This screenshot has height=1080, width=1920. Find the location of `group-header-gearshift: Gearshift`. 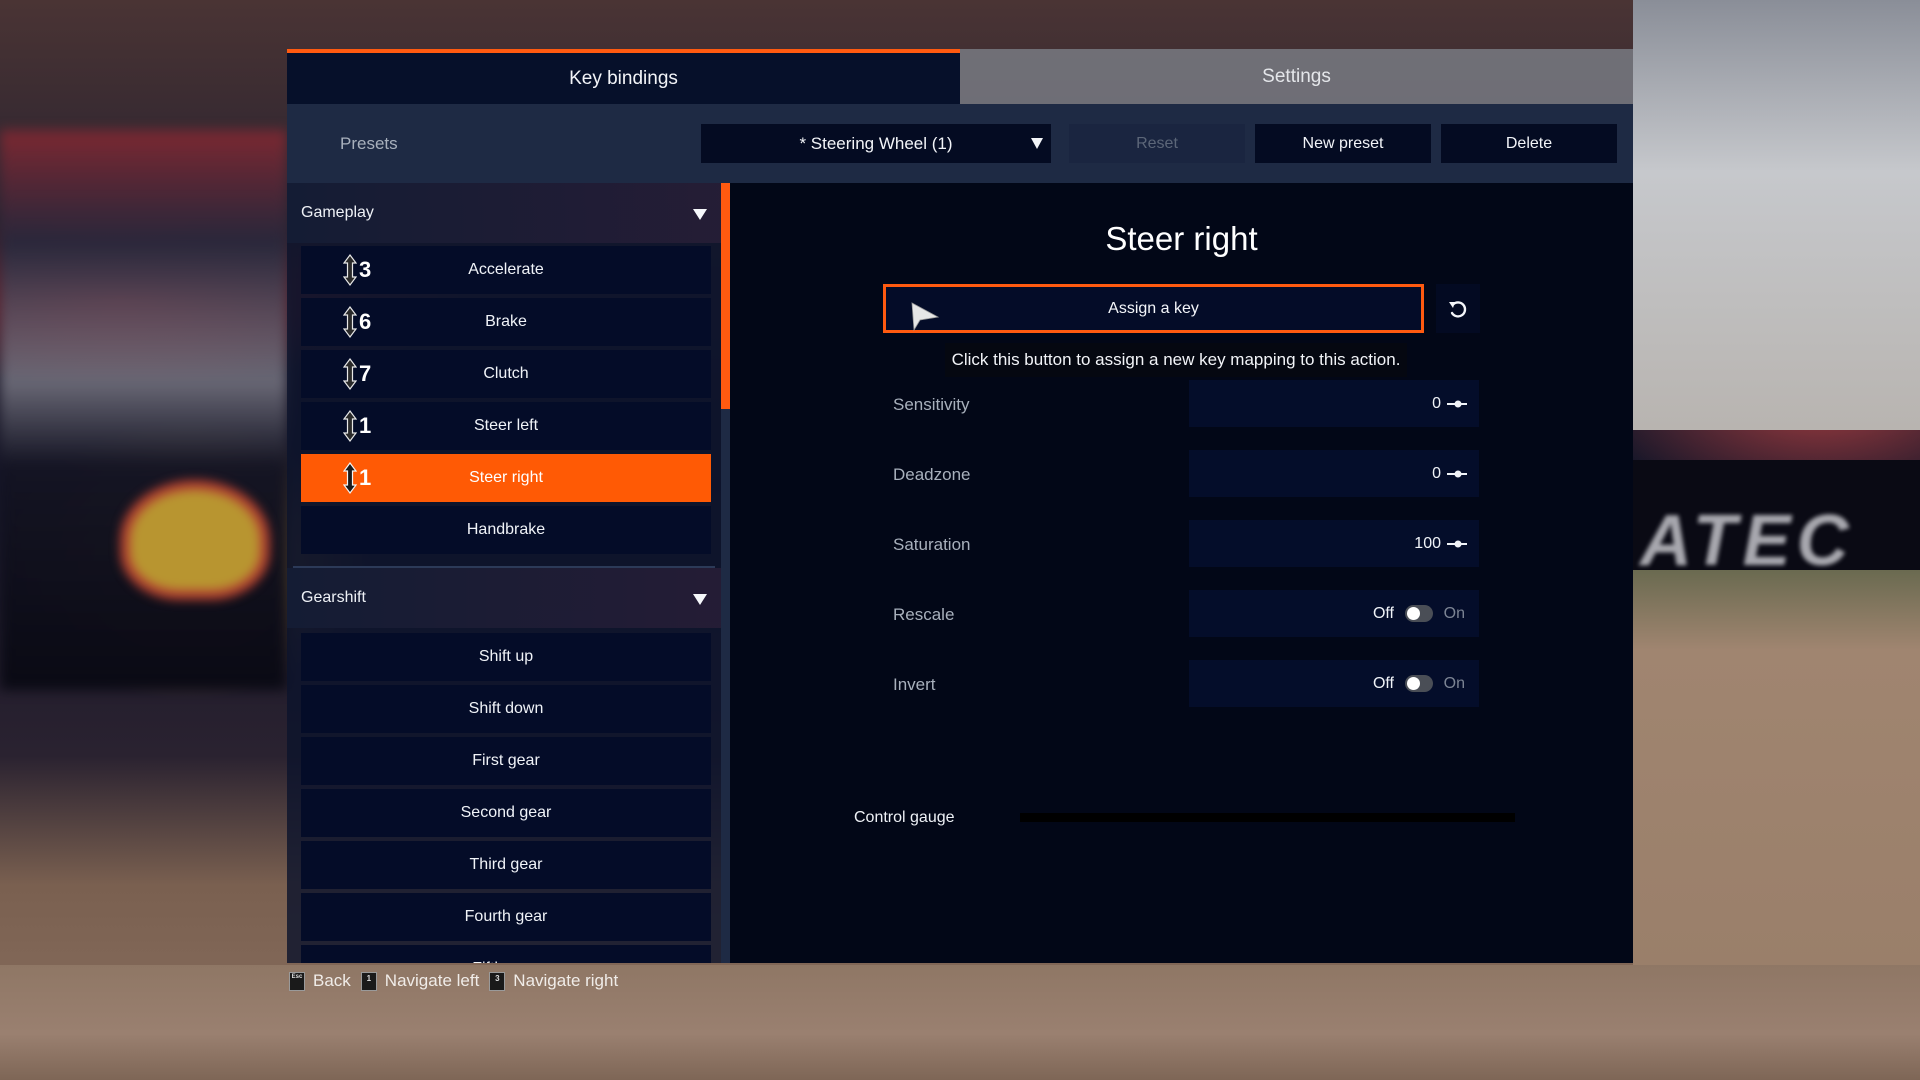

group-header-gearshift: Gearshift is located at coordinates (504, 598).